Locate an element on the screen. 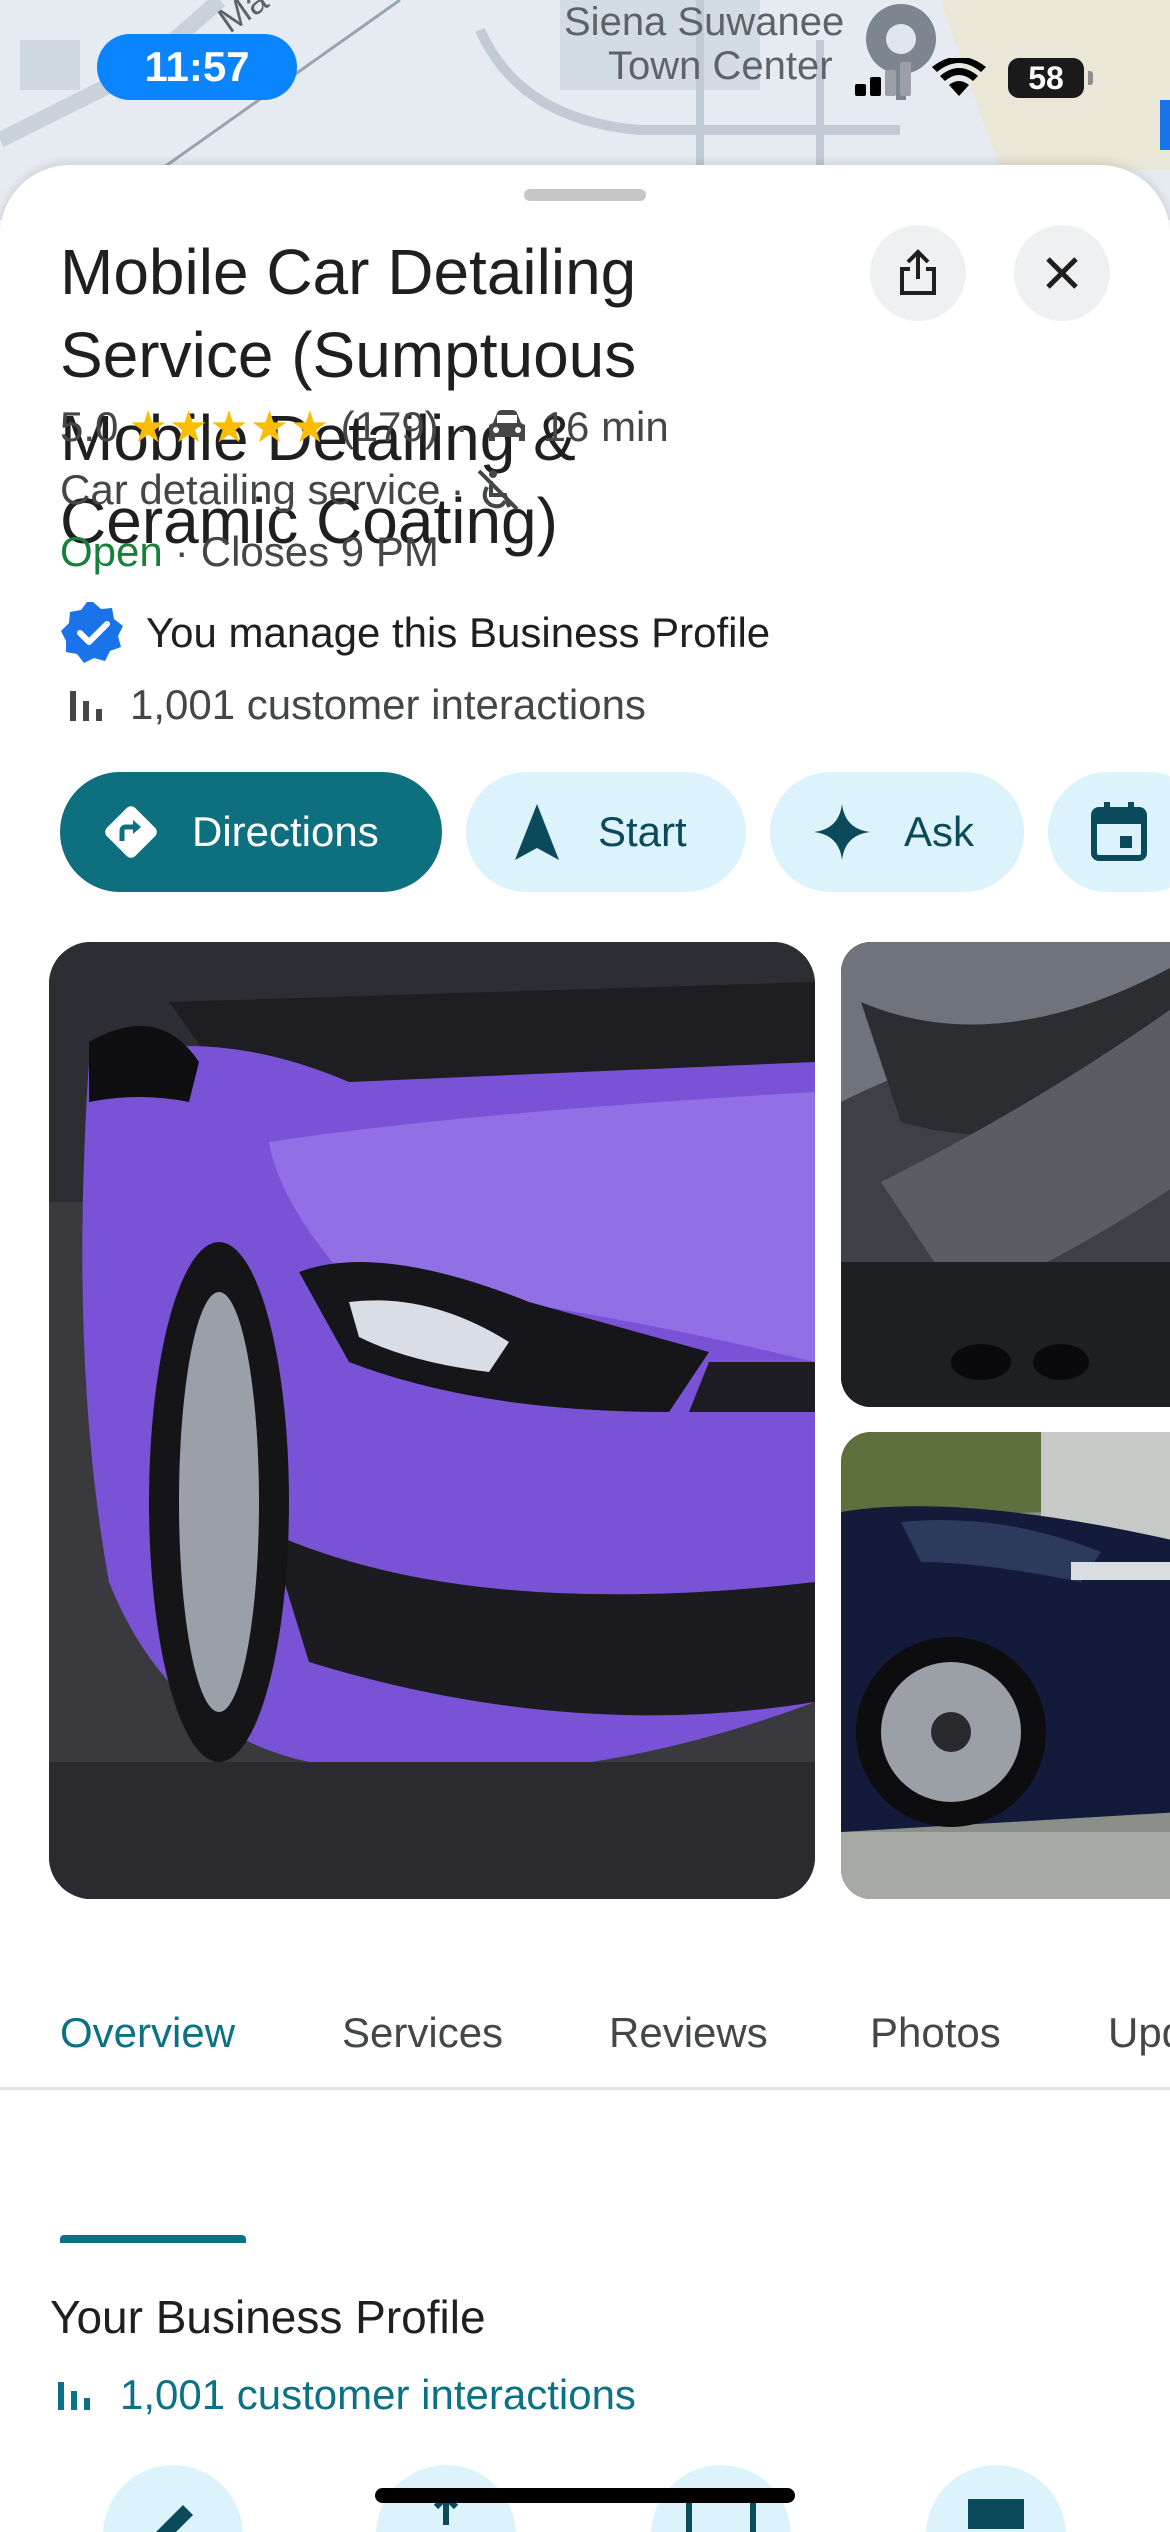  interactions-row: 1,001 customer interactions is located at coordinates (356, 705).